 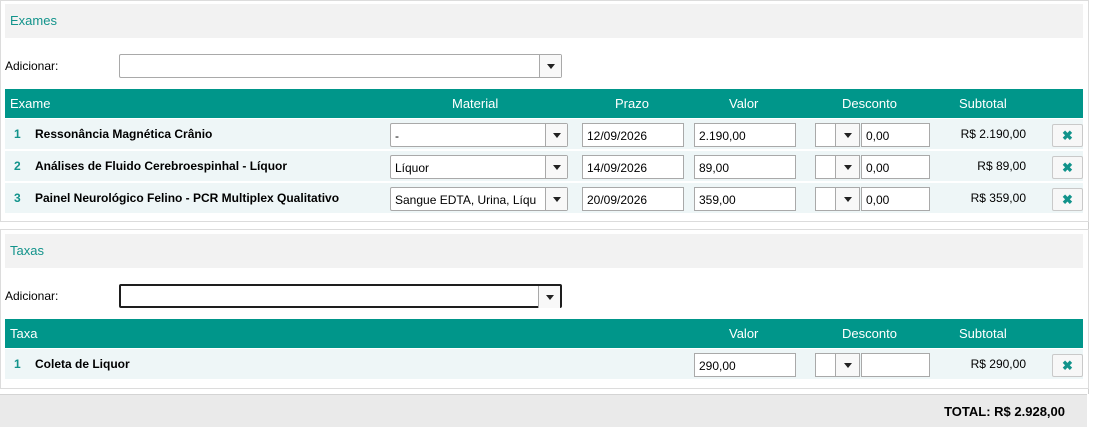 I want to click on valor-value: 2.190,00, so click(x=722, y=136).